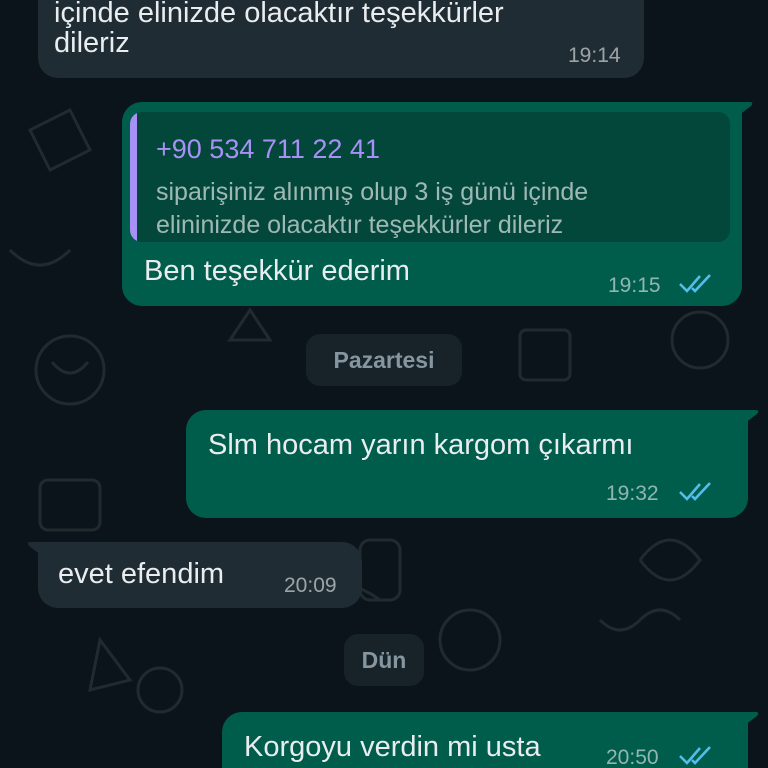 The image size is (768, 768). What do you see at coordinates (392, 747) in the screenshot?
I see `message-text: Korgoyu verdin mi usta` at bounding box center [392, 747].